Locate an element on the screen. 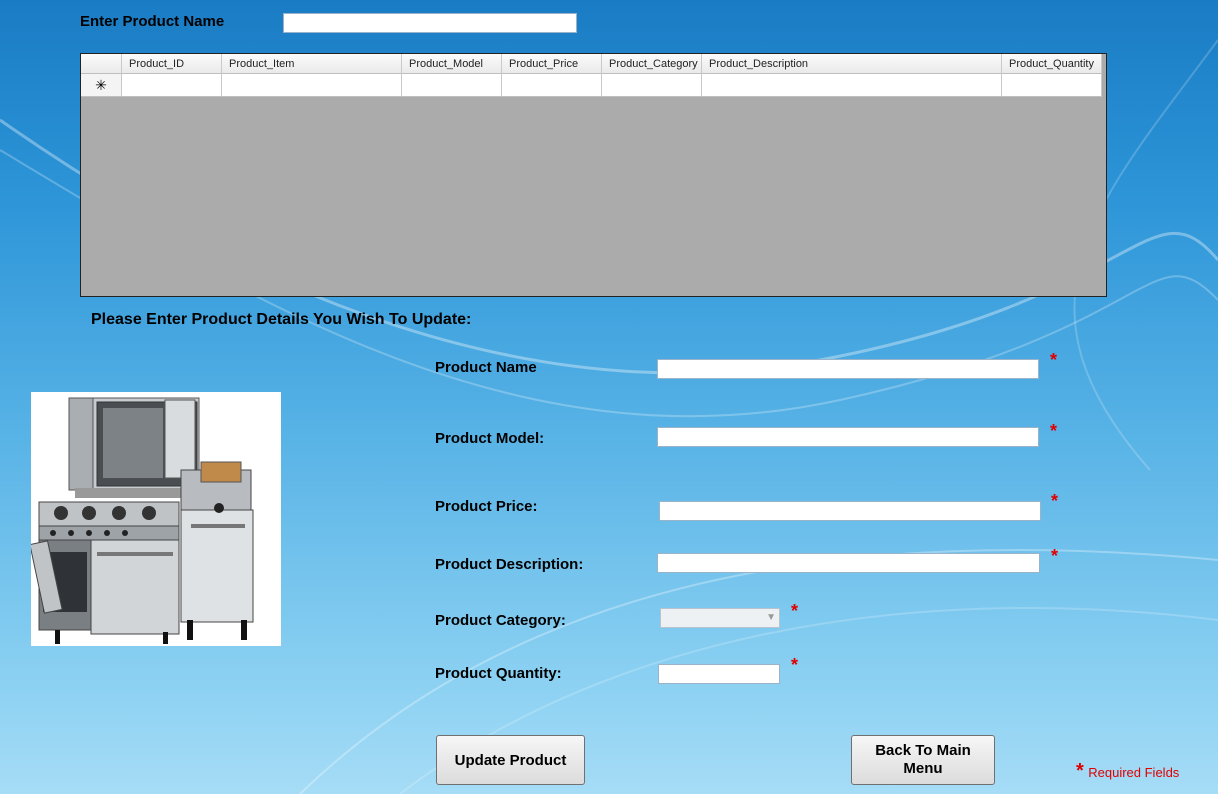  product-price-input is located at coordinates (850, 511).